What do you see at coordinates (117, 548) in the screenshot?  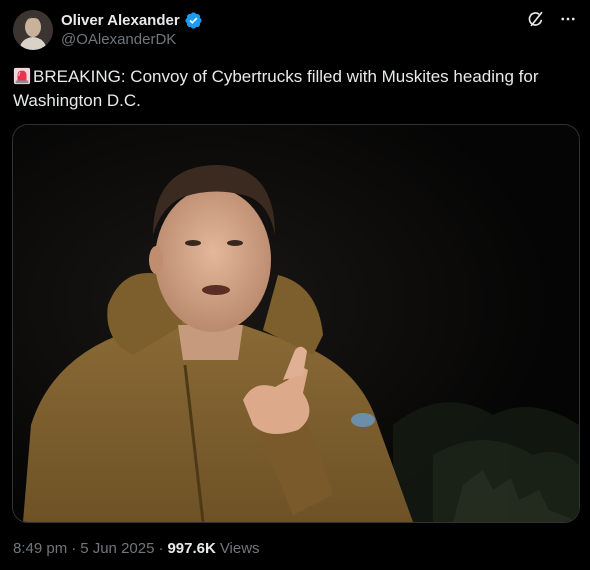 I see `tweet-date: 5 Jun 2025` at bounding box center [117, 548].